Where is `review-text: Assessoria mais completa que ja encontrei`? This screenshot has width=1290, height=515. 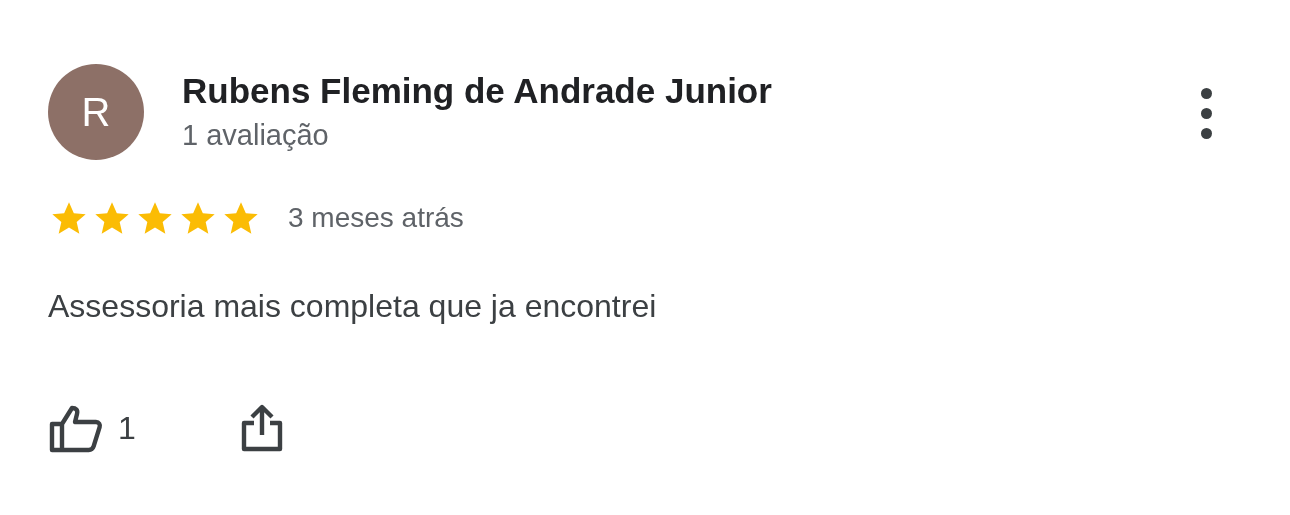 review-text: Assessoria mais completa que ja encontrei is located at coordinates (353, 306).